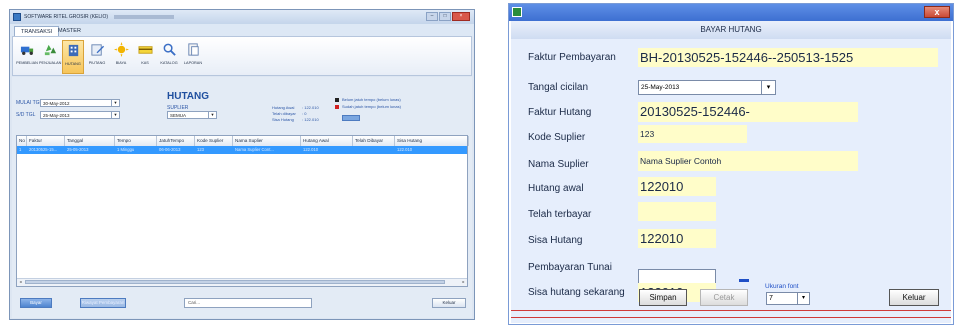 This screenshot has height=327, width=957. Describe the element at coordinates (677, 238) in the screenshot. I see `sisa-hutang-field: 122010` at that location.